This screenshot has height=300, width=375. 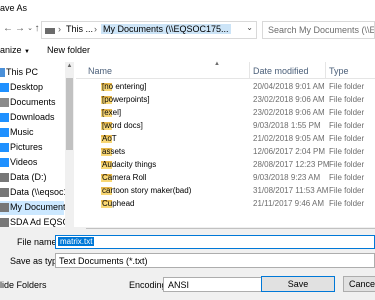 What do you see at coordinates (215, 242) in the screenshot?
I see `filename-field: matrix.txt` at bounding box center [215, 242].